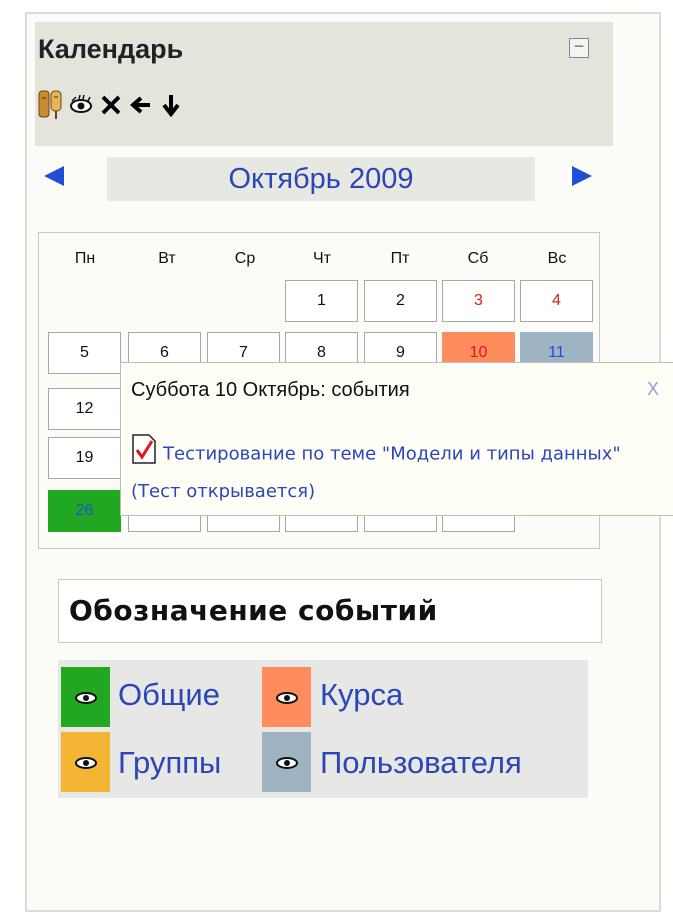 This screenshot has width=673, height=919. I want to click on calendar-day: 2, so click(400, 301).